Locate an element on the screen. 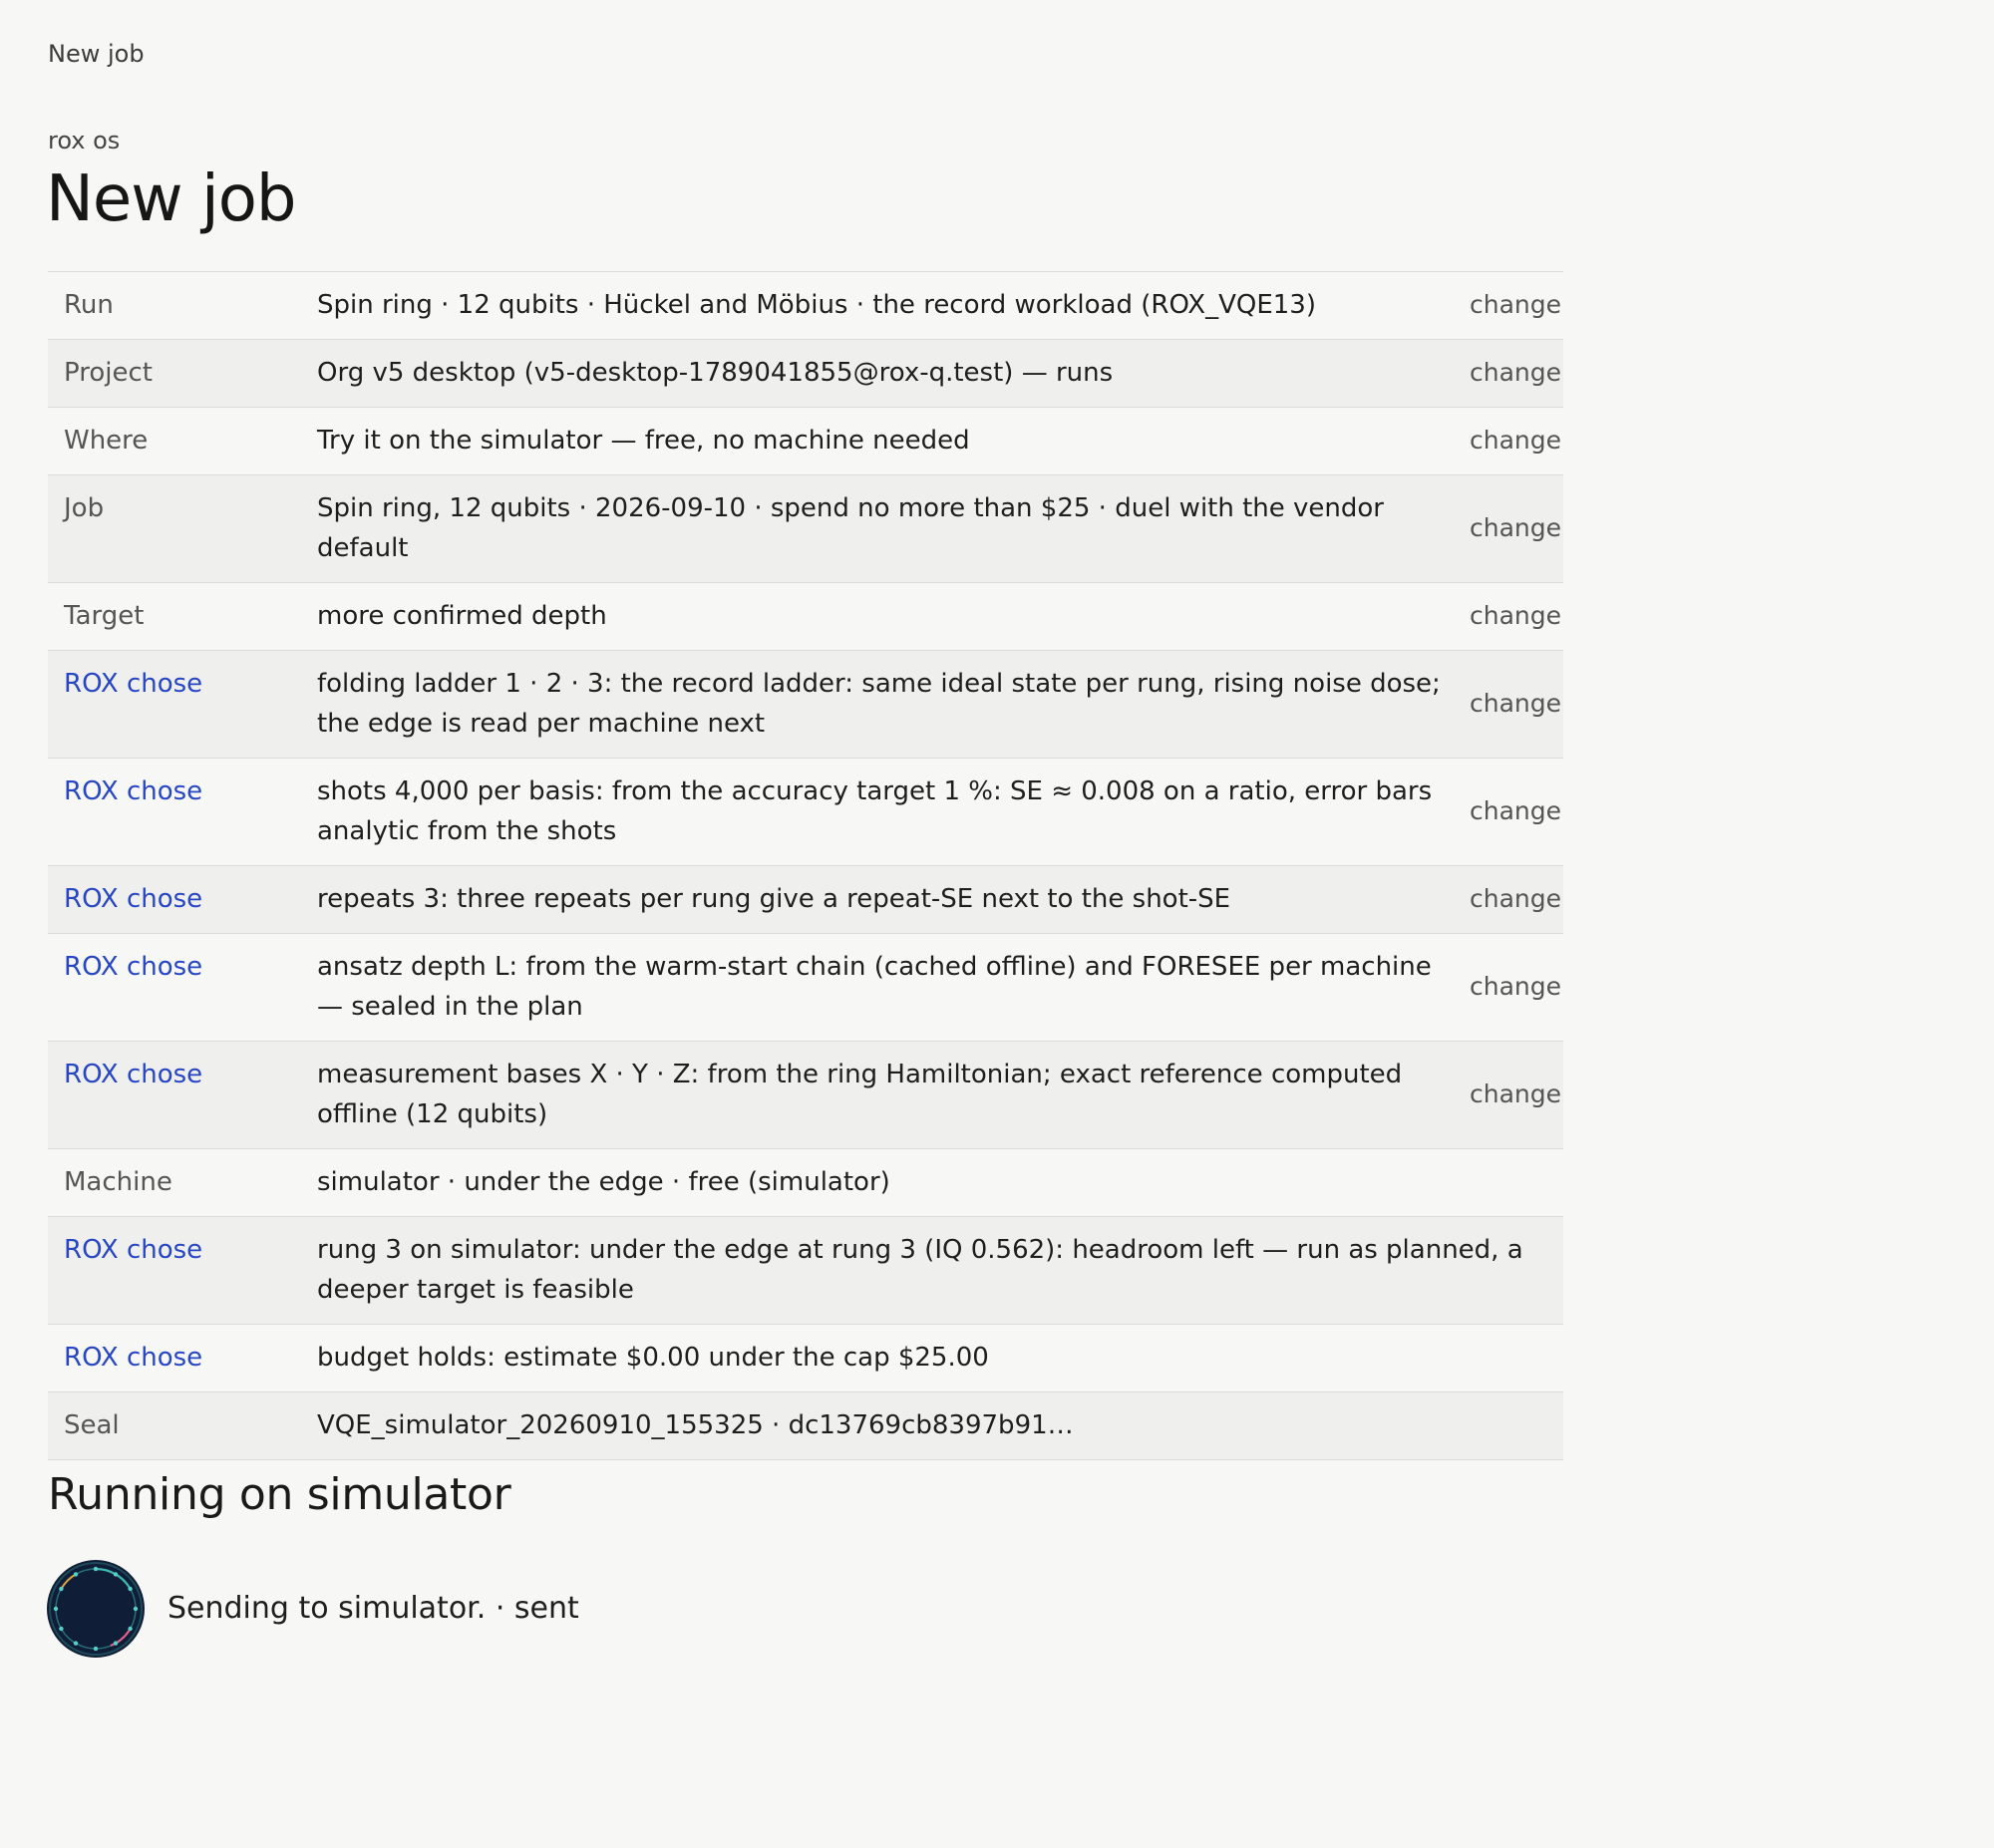 This screenshot has width=1994, height=1848. row-label: Job is located at coordinates (84, 508).